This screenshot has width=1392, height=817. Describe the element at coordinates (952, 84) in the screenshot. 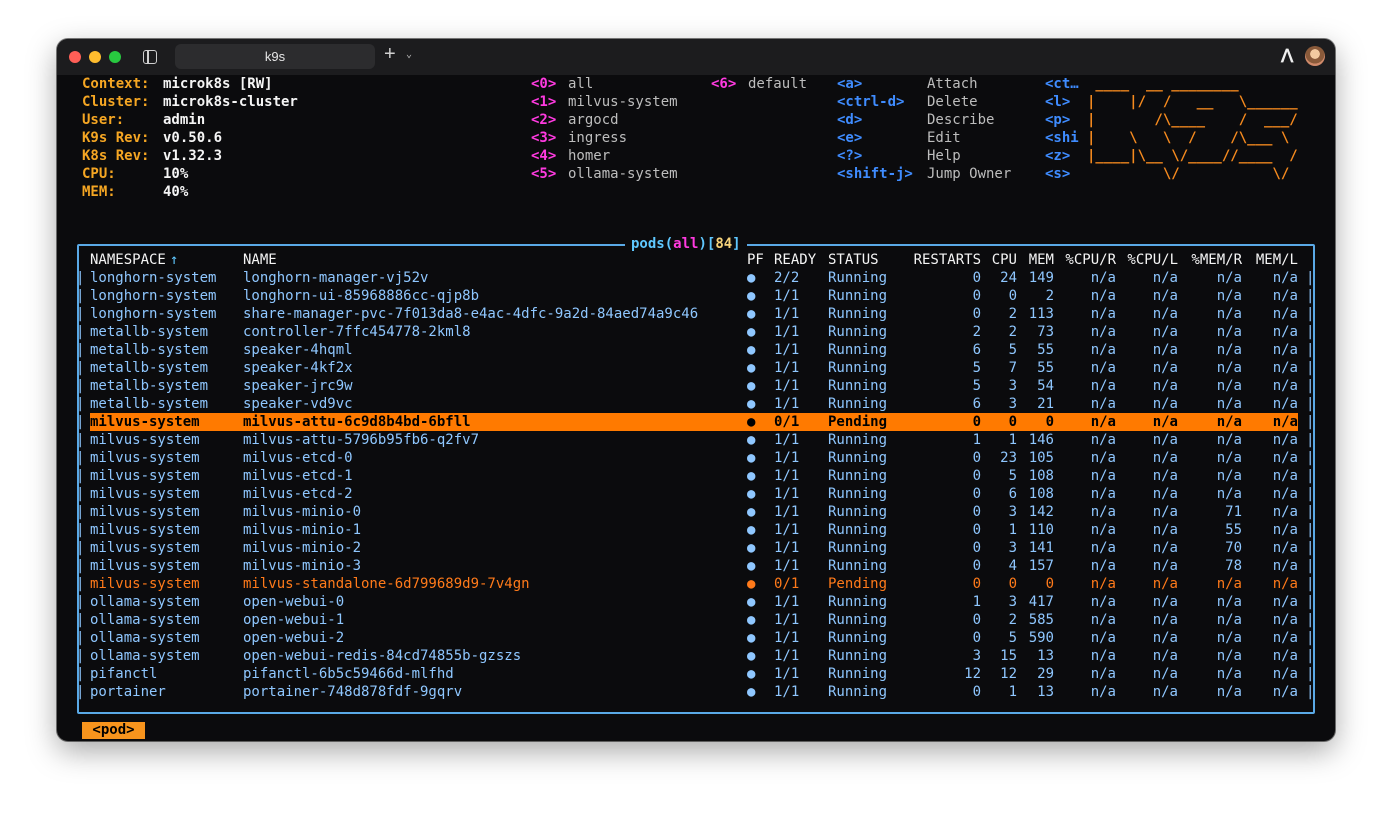

I see `hotkey-action: Attach` at that location.